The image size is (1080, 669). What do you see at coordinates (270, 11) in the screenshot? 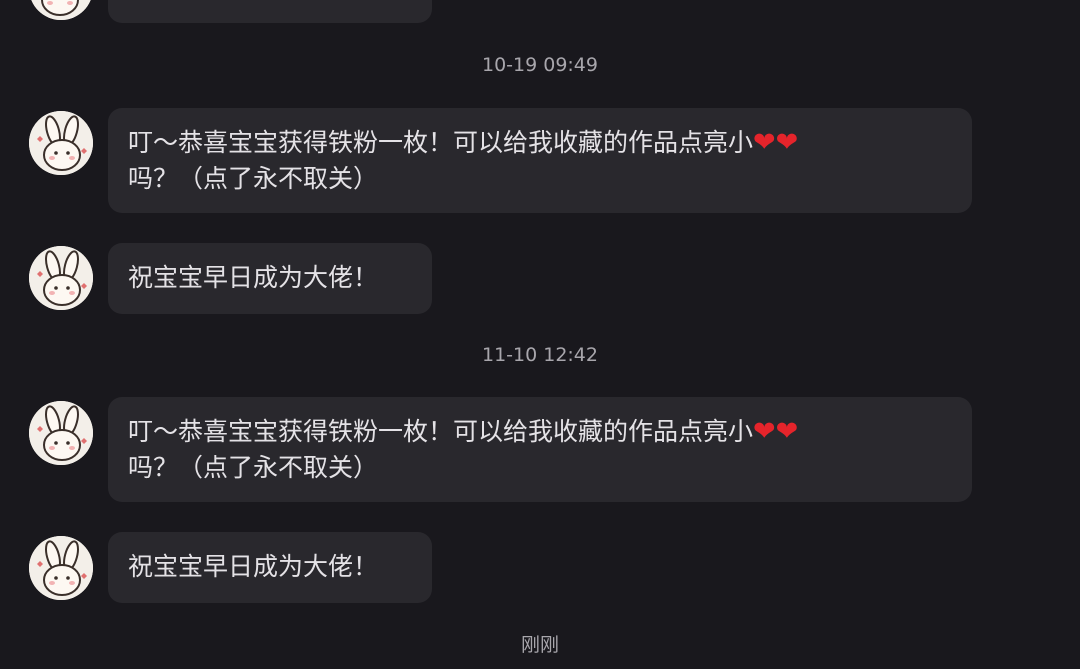
I see `message-bubble-partial` at bounding box center [270, 11].